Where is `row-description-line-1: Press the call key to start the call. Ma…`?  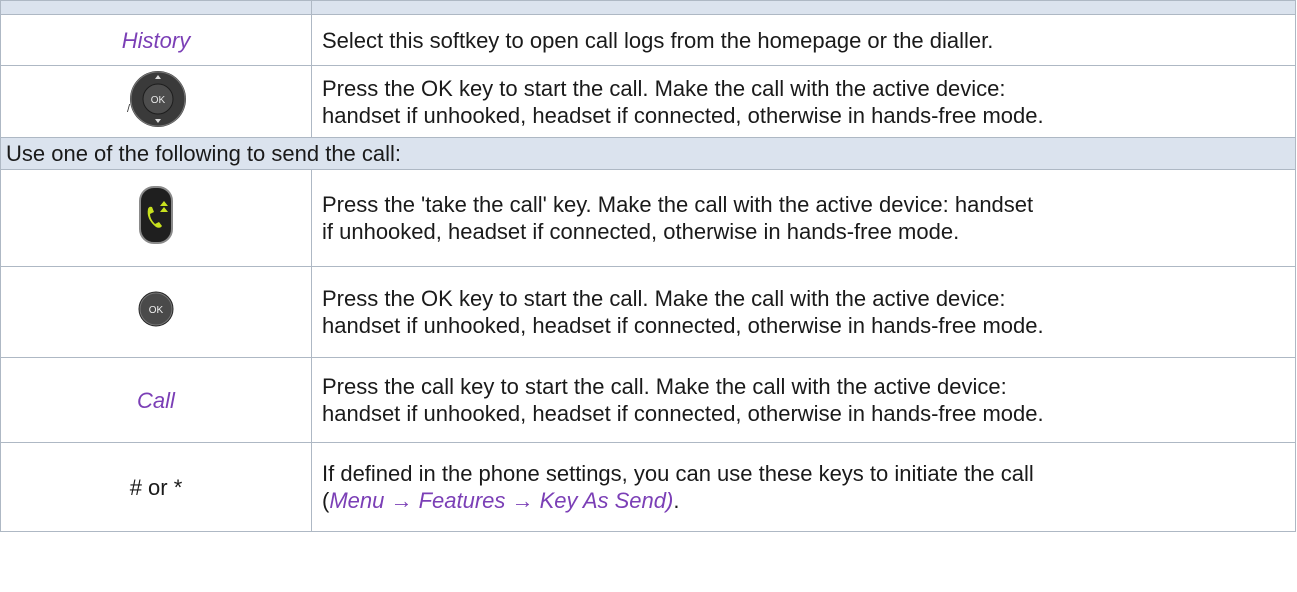 row-description-line-1: Press the call key to start the call. Ma… is located at coordinates (664, 386).